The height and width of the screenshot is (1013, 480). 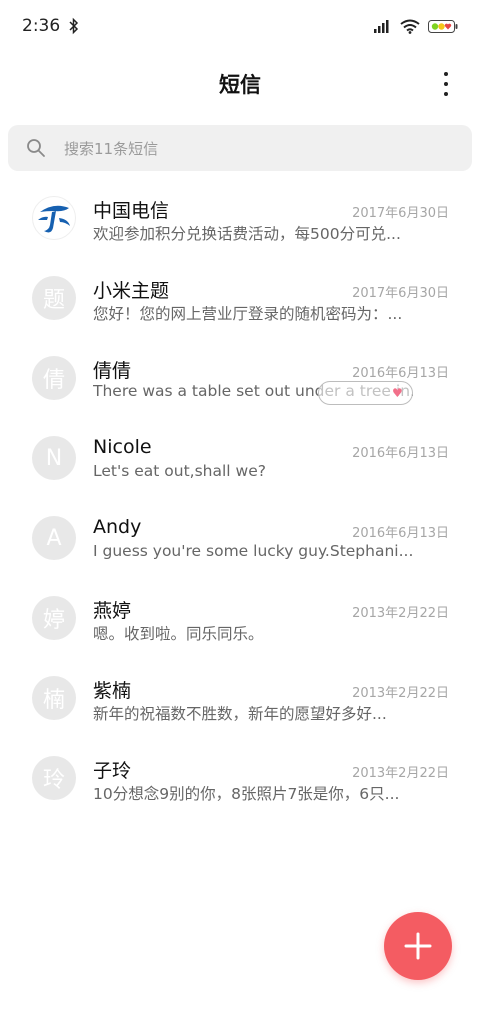 I want to click on contact-name: 紫楠, so click(x=112, y=691).